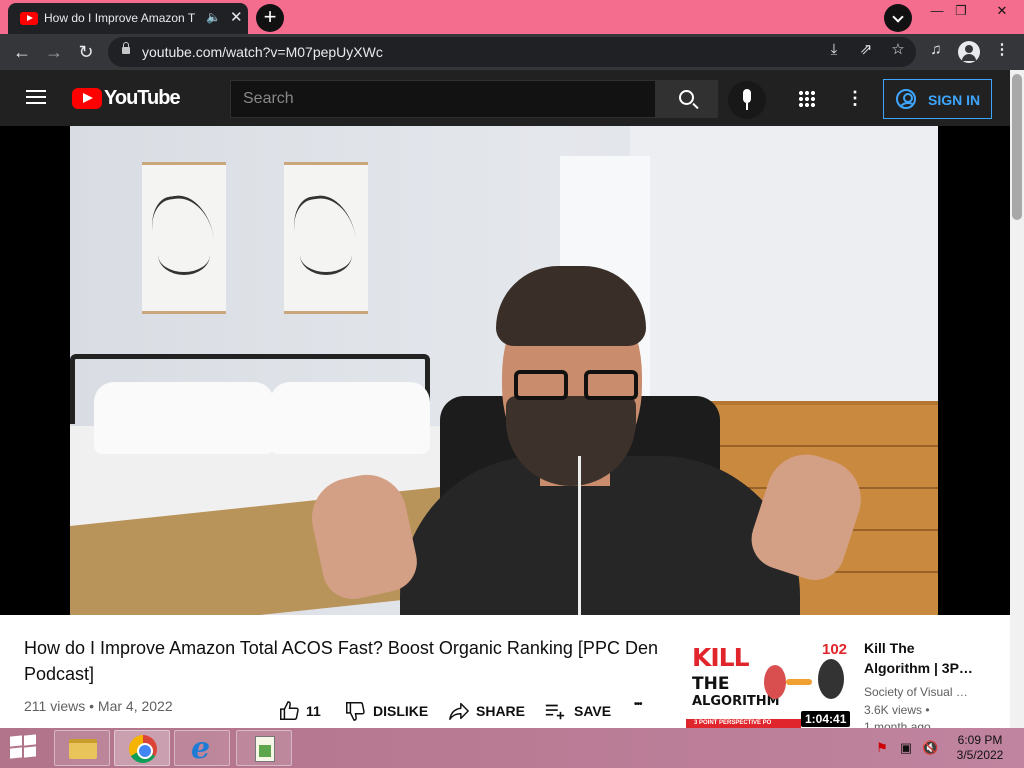  Describe the element at coordinates (313, 711) in the screenshot. I see `like-count: 11` at that location.